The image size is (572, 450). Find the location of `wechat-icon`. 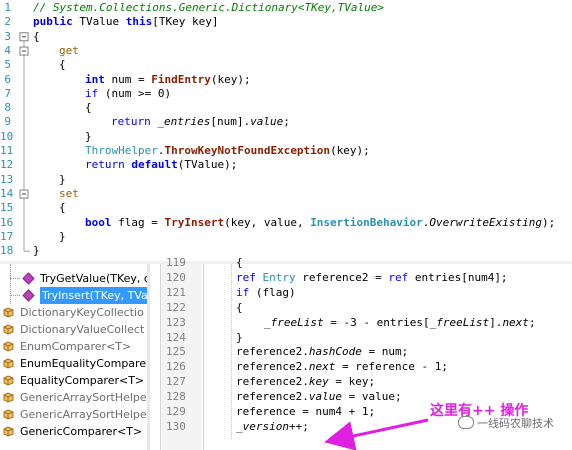

wechat-icon is located at coordinates (466, 422).